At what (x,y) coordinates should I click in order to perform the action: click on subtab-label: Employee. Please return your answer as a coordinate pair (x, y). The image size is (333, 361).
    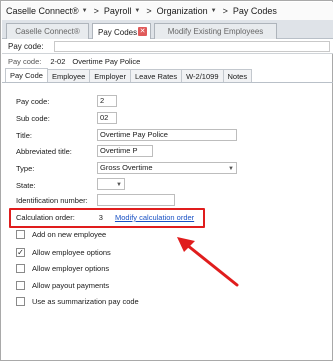
    Looking at the image, I should click on (68, 76).